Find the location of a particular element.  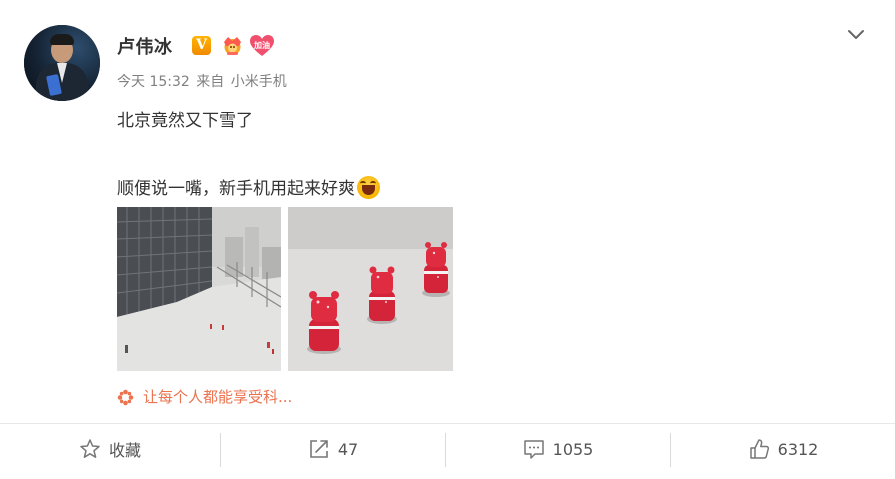

post-image-snowy-street is located at coordinates (199, 289).